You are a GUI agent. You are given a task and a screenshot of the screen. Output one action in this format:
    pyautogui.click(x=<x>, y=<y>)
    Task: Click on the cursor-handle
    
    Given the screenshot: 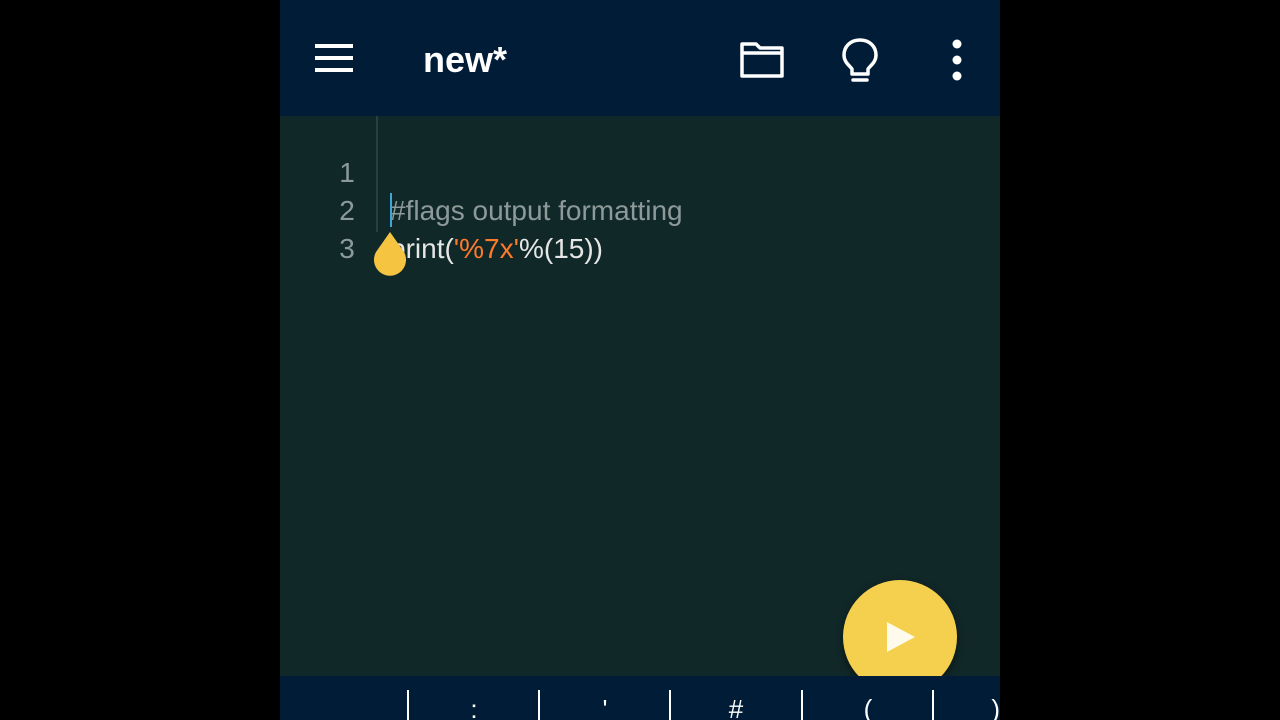 What is the action you would take?
    pyautogui.click(x=390, y=254)
    